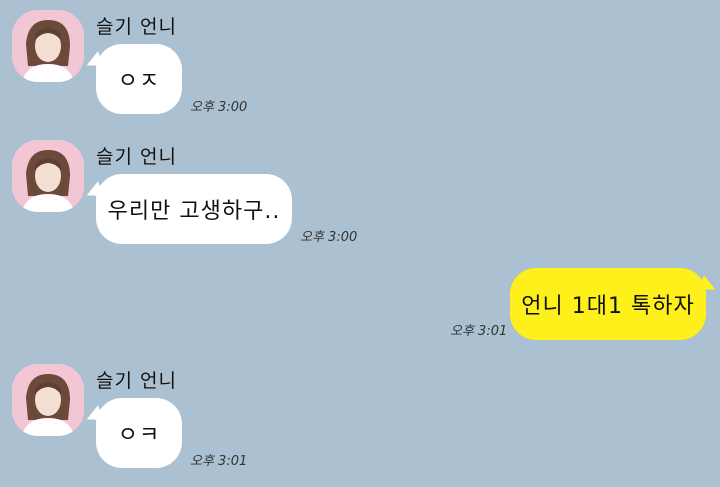 The width and height of the screenshot is (720, 487). What do you see at coordinates (139, 79) in the screenshot?
I see `message-bubble: ㅇㅈ` at bounding box center [139, 79].